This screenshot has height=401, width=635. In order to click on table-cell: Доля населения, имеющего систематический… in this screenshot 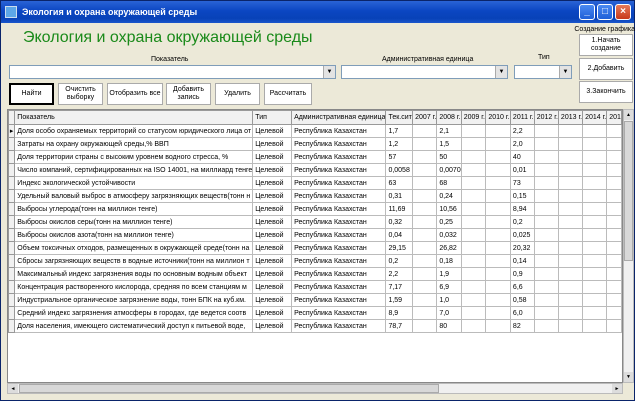, I will do `click(134, 326)`.